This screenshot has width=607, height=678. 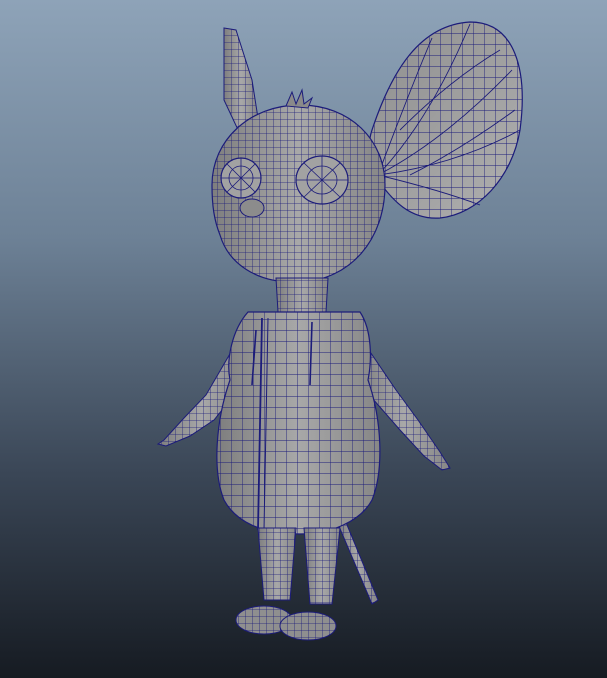 I want to click on right-leg, so click(x=322, y=566).